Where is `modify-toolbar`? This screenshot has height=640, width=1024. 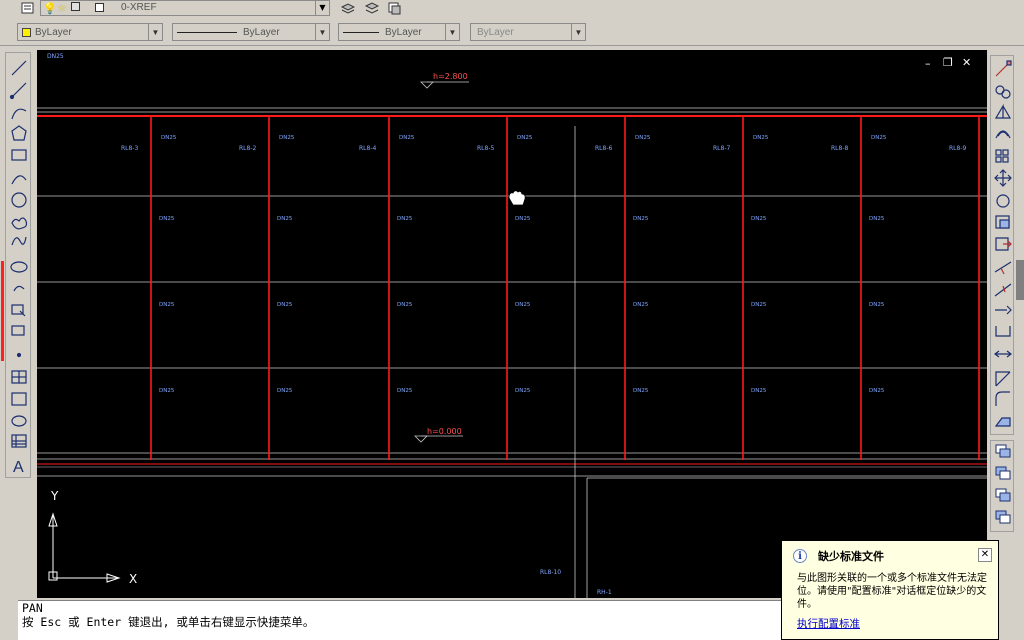 modify-toolbar is located at coordinates (1002, 245).